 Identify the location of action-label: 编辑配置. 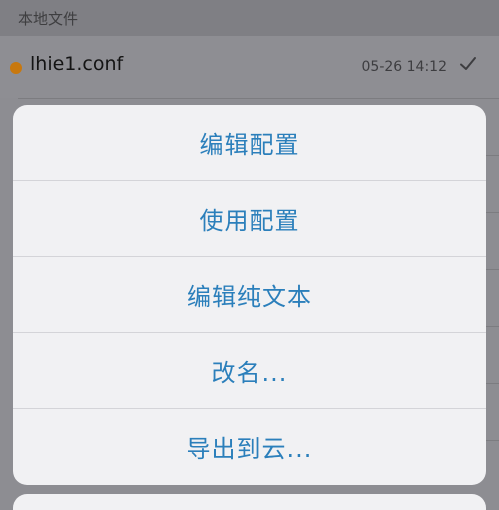
(249, 145).